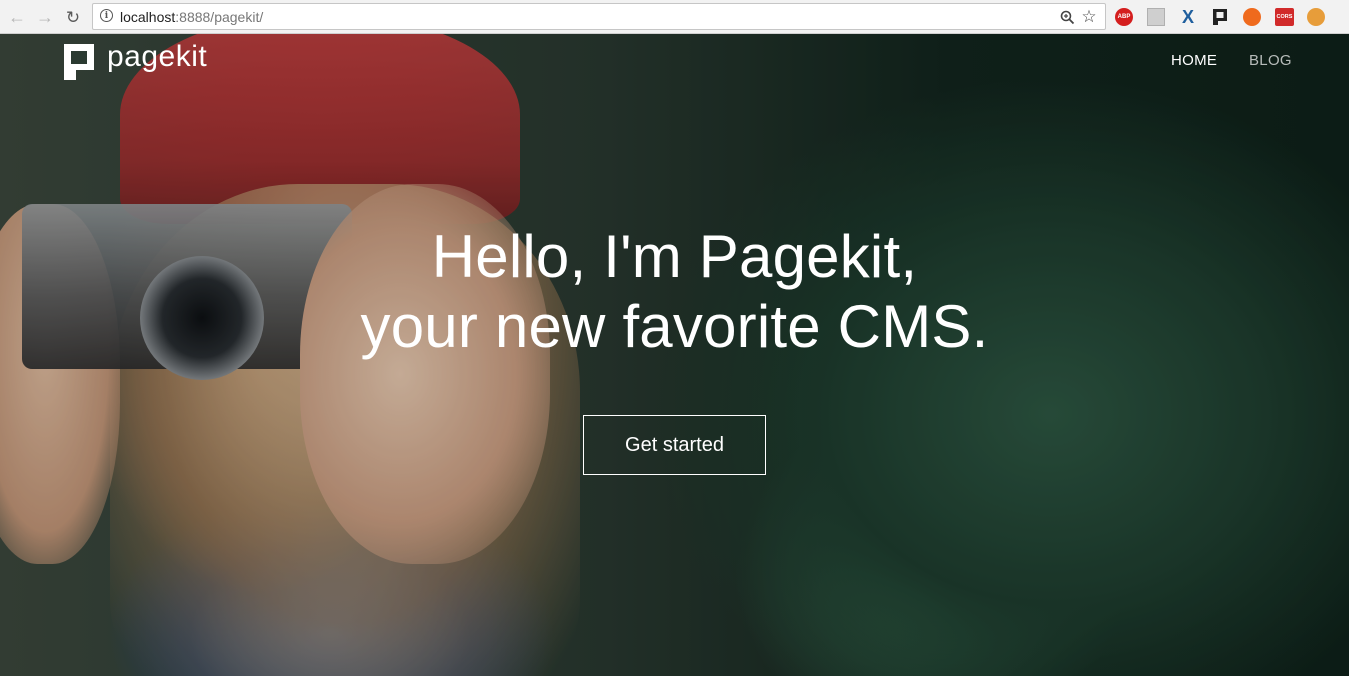  Describe the element at coordinates (17, 17) in the screenshot. I see `back-arrow-icon: ←` at that location.